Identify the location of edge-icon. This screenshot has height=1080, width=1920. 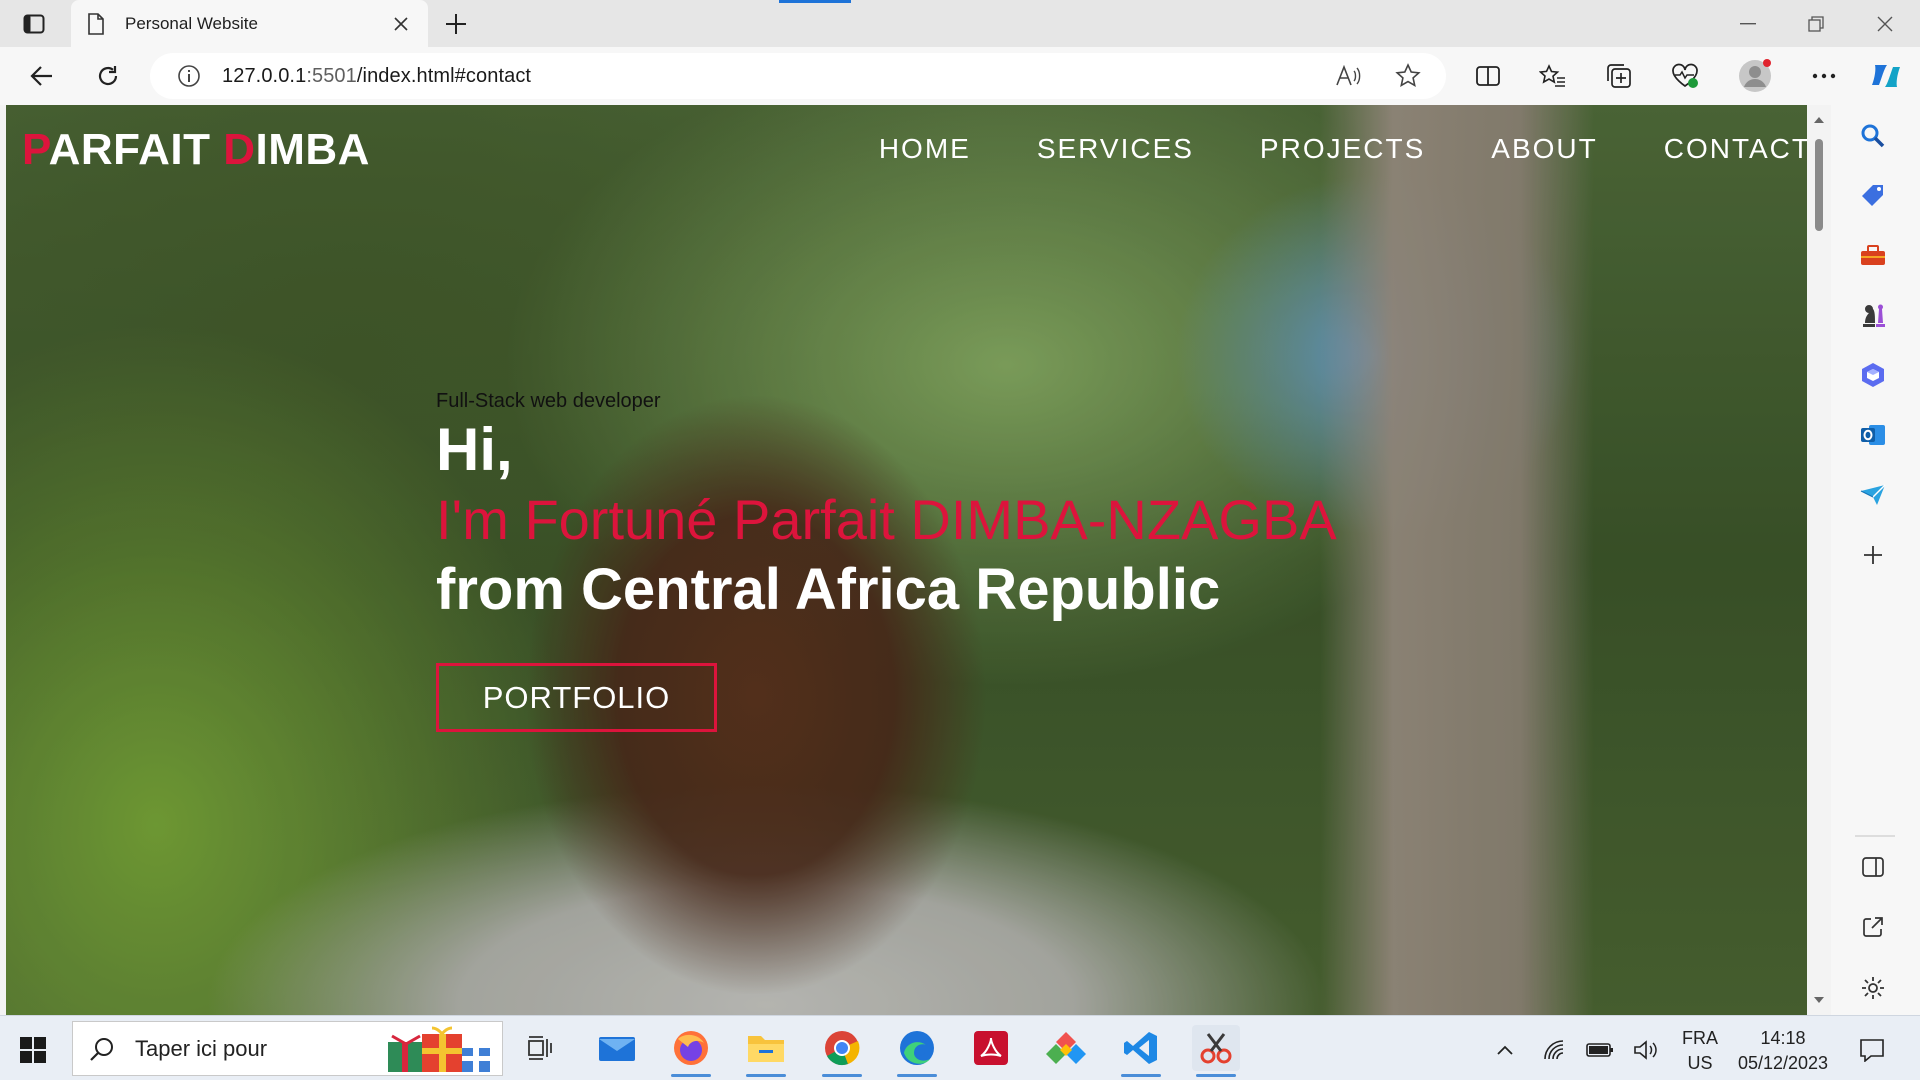
(917, 1048).